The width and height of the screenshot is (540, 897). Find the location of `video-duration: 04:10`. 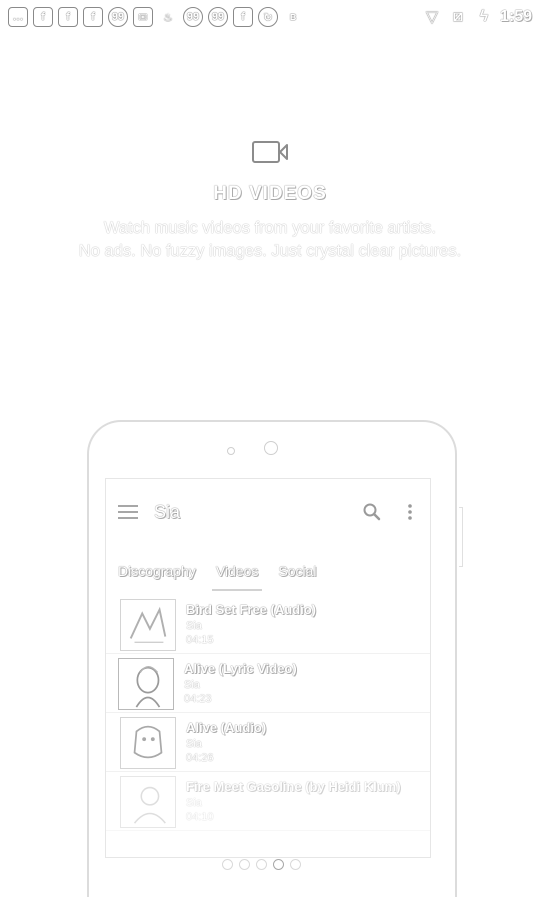

video-duration: 04:10 is located at coordinates (200, 817).